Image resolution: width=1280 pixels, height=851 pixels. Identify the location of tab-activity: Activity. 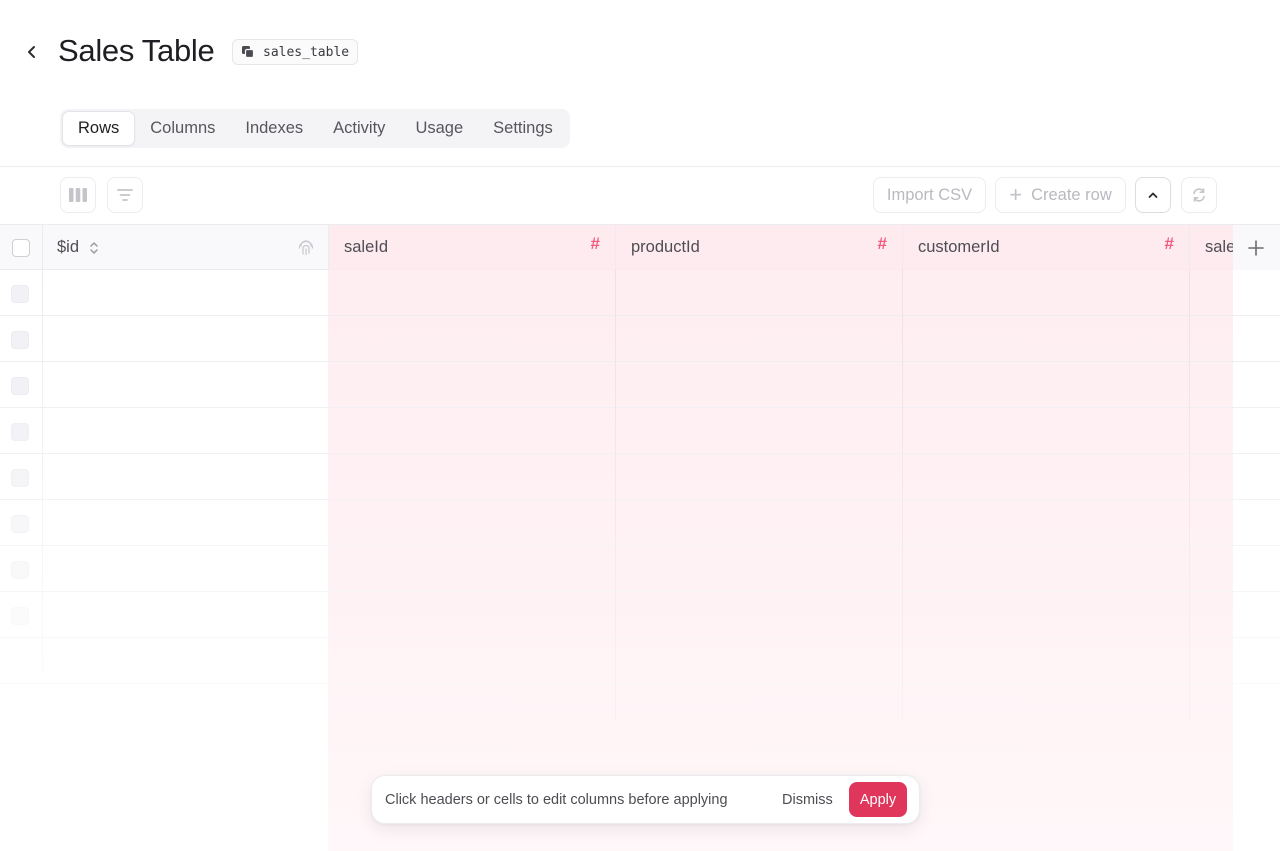
(359, 128).